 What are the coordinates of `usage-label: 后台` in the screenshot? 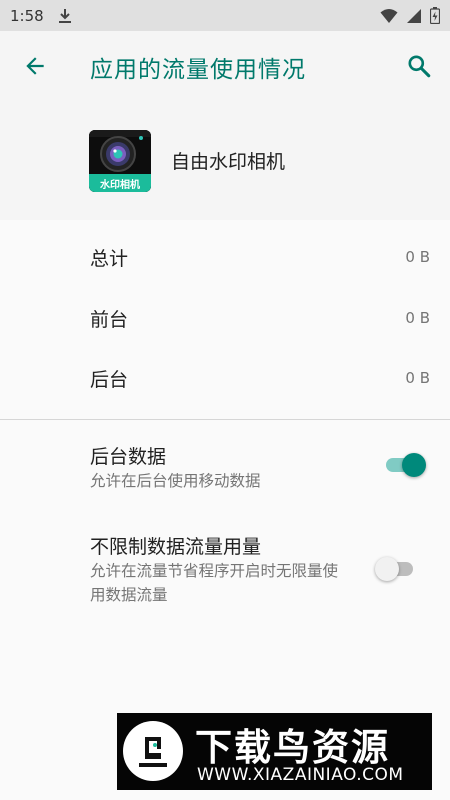 It's located at (109, 380).